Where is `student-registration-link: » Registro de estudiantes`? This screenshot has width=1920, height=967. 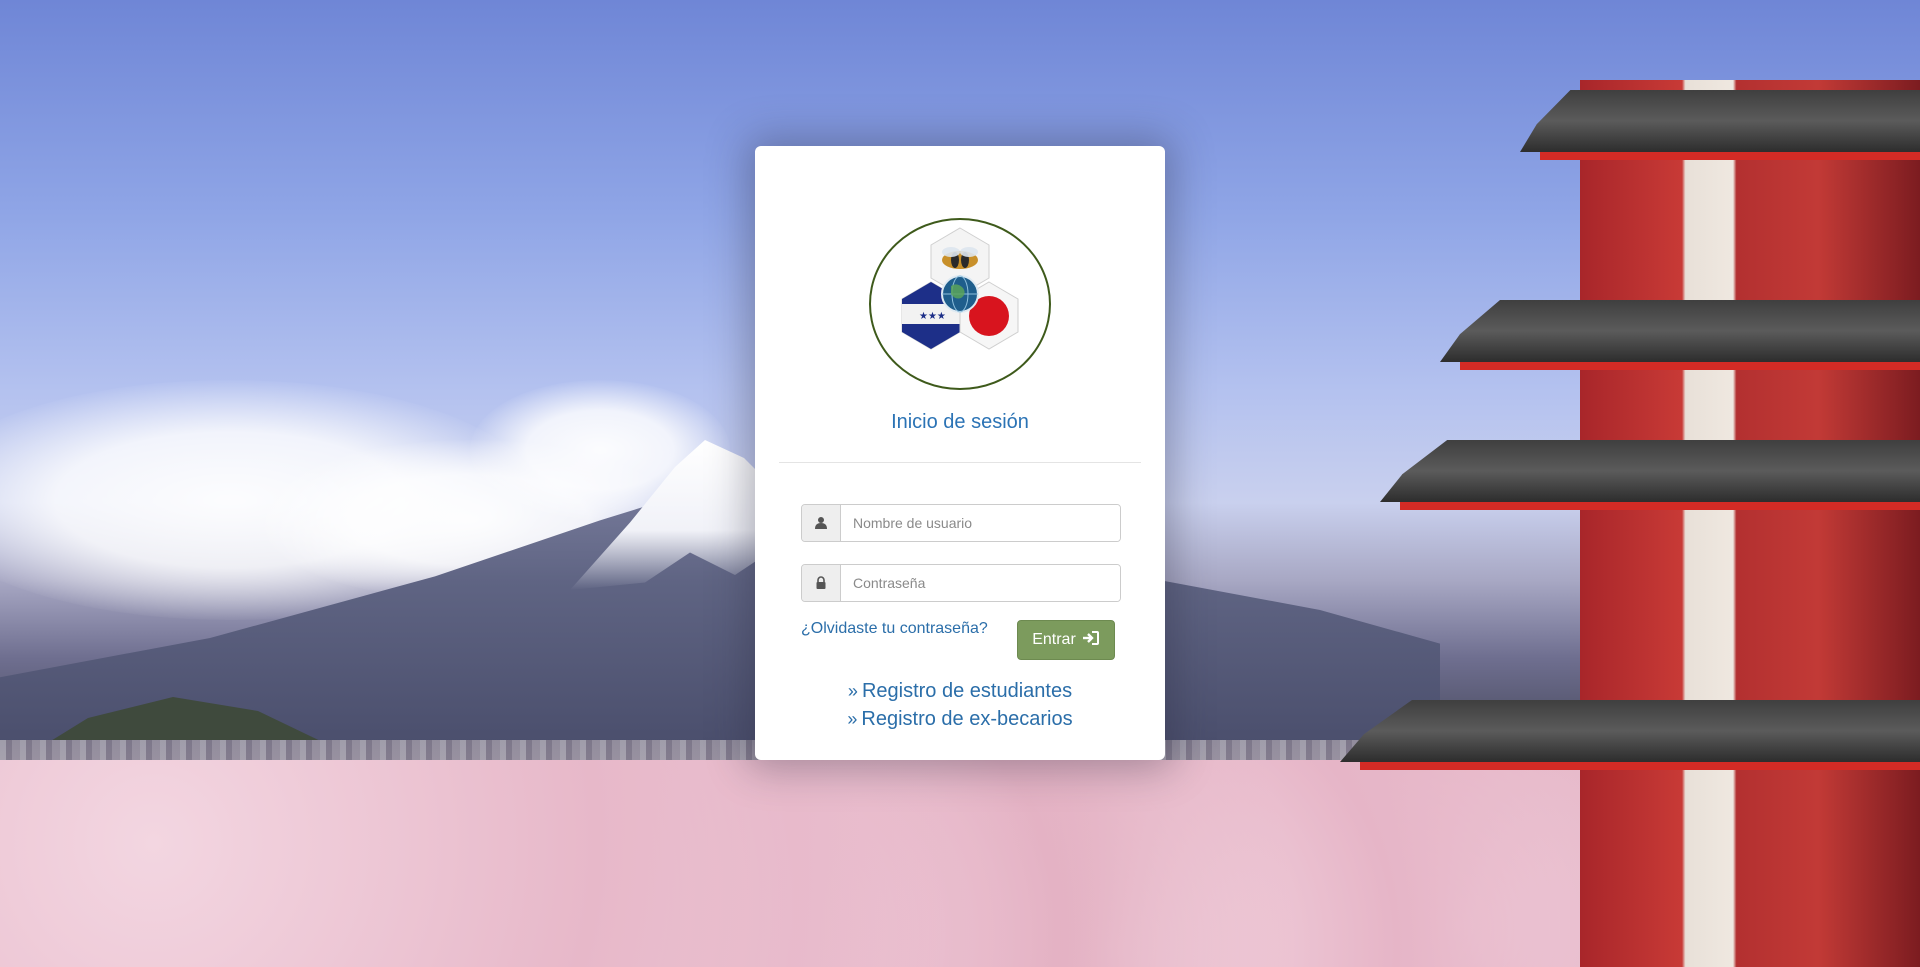 student-registration-link: » Registro de estudiantes is located at coordinates (960, 691).